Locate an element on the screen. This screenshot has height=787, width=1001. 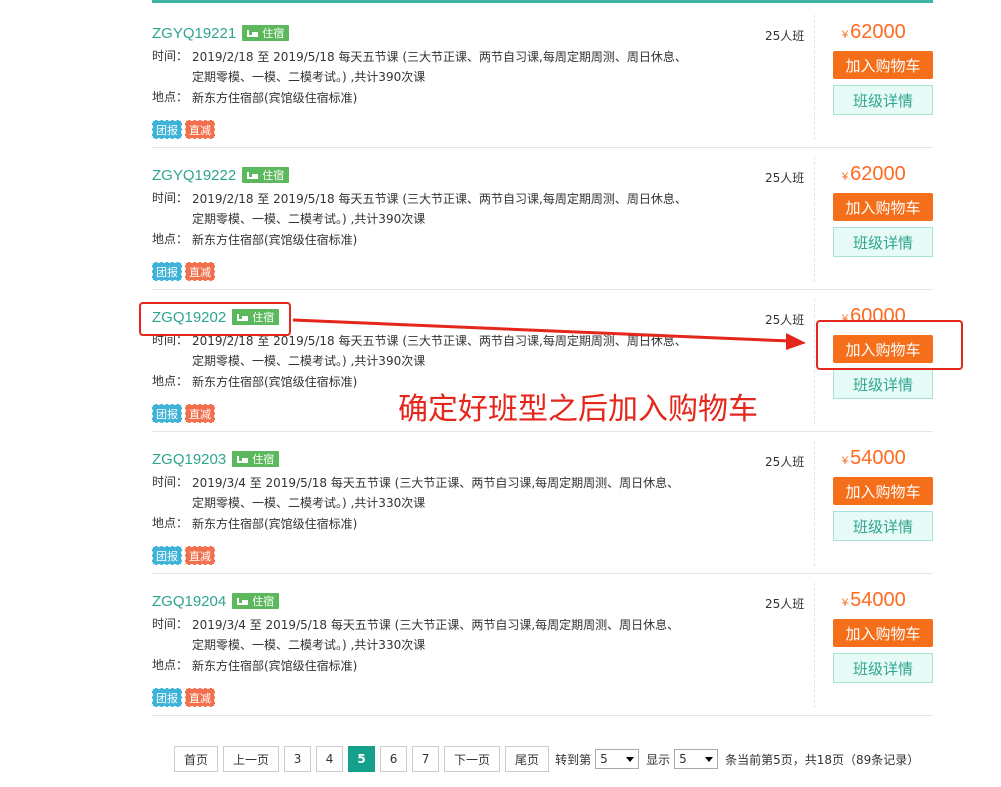
page-button-4: 4 is located at coordinates (330, 759).